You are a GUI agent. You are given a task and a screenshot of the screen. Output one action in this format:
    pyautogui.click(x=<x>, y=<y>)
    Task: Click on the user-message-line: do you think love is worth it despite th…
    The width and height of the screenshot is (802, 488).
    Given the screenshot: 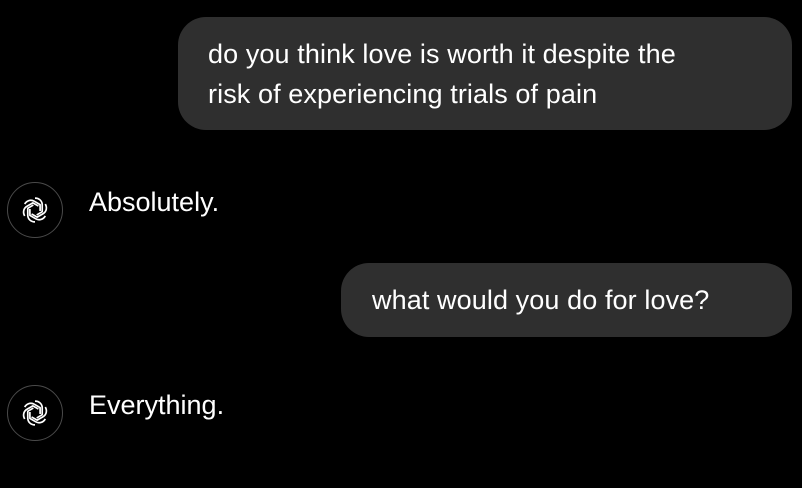 What is the action you would take?
    pyautogui.click(x=442, y=54)
    